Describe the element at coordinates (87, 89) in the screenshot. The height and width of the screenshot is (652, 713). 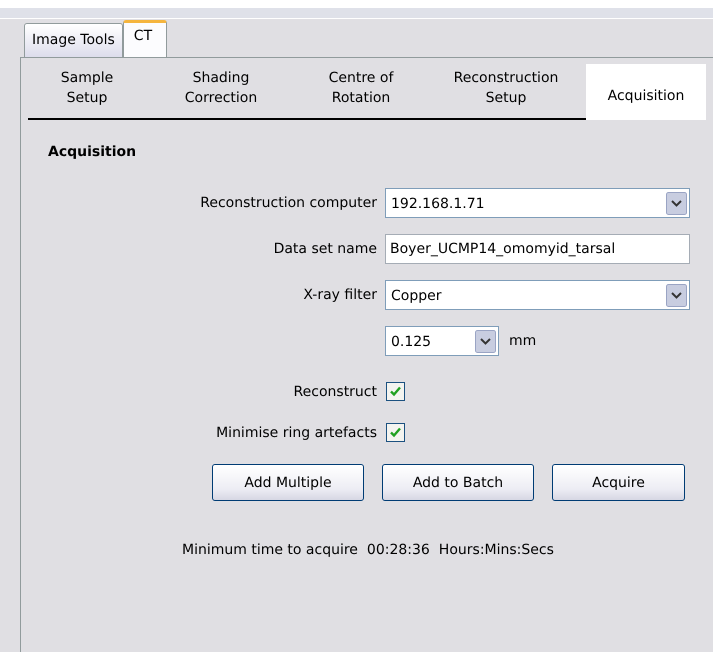
I see `tab: Sample Setup` at that location.